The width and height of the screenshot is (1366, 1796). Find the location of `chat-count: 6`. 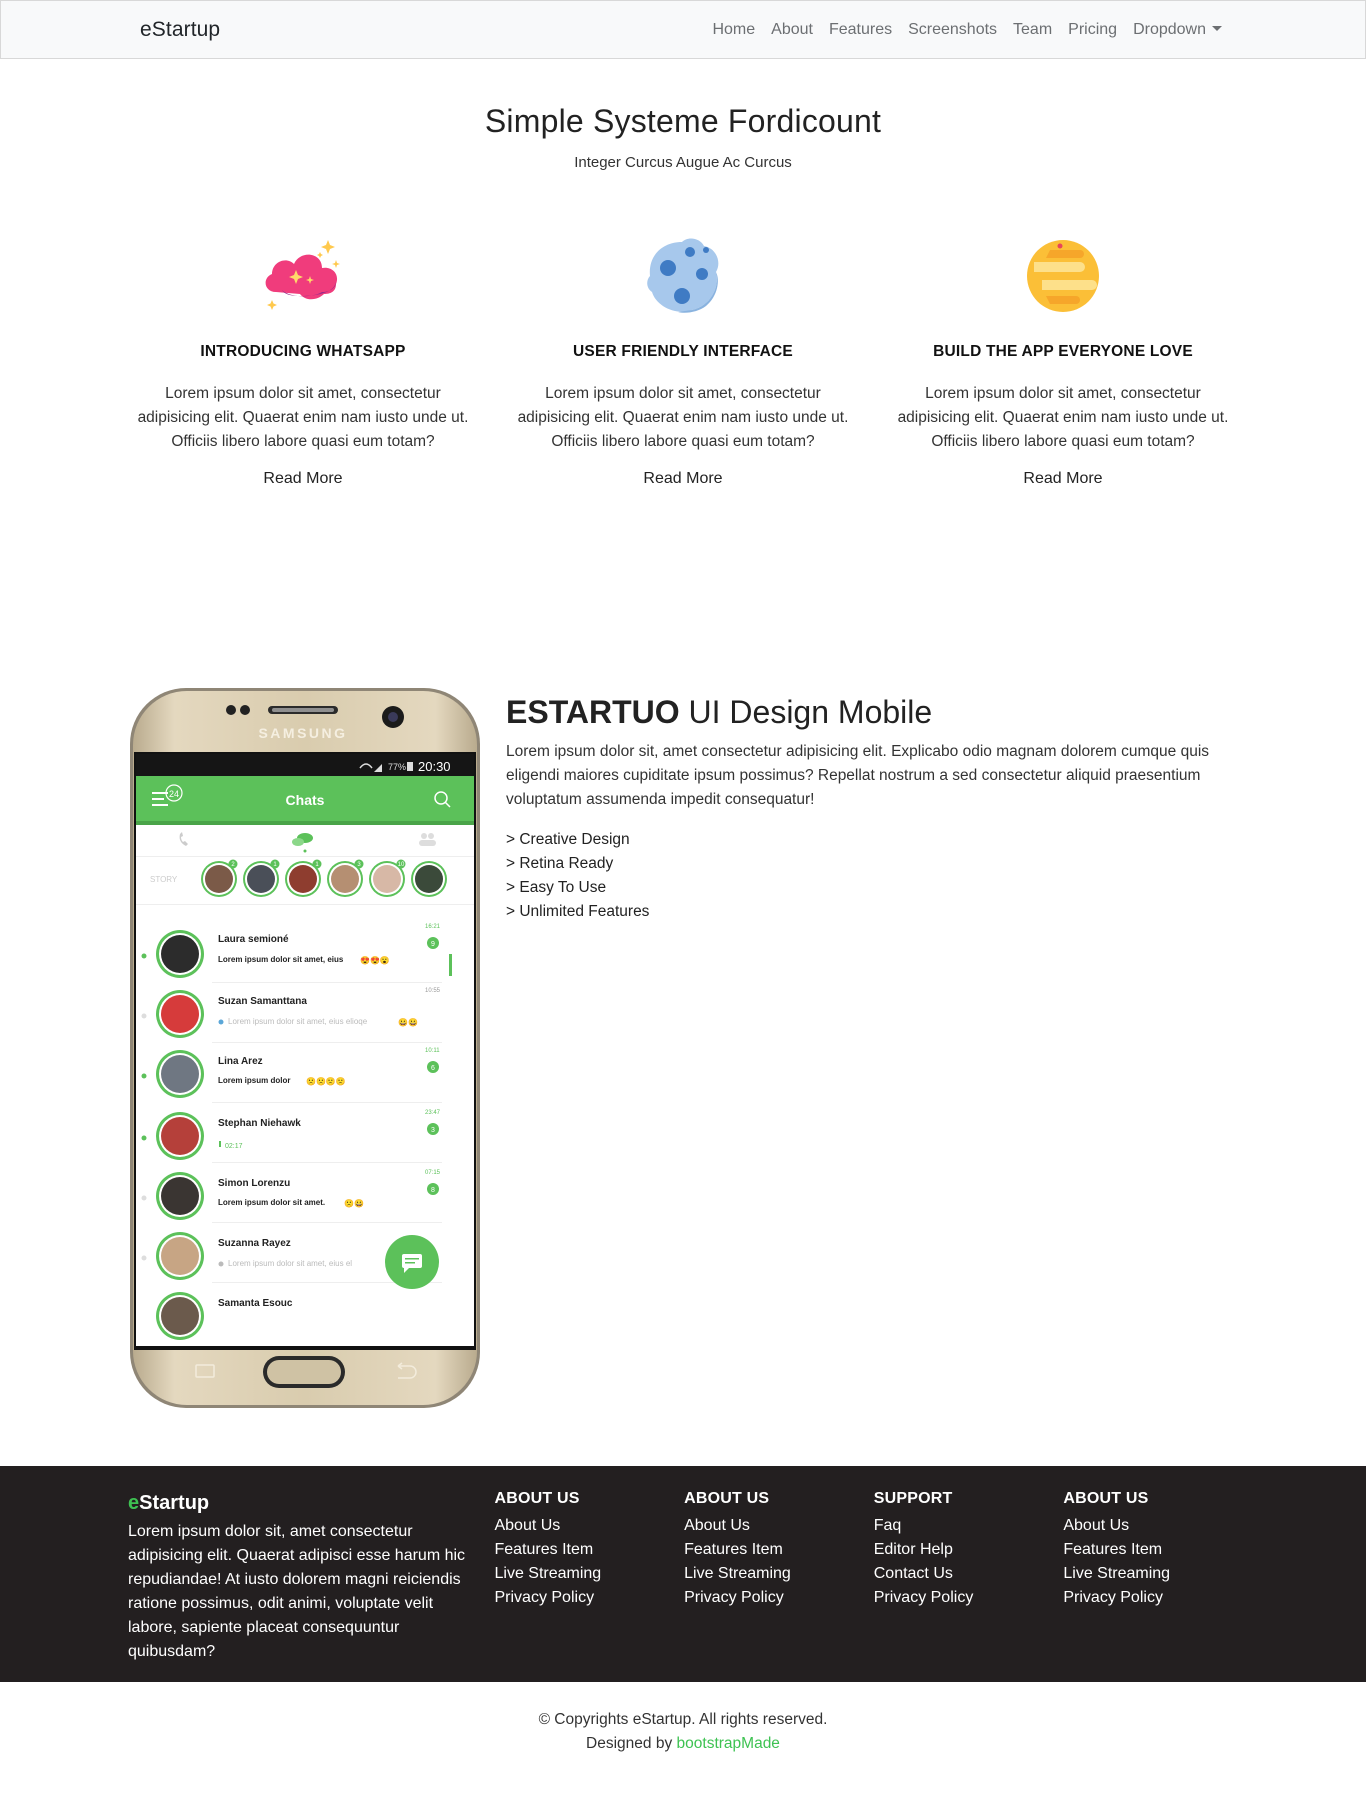

chat-count: 6 is located at coordinates (433, 1068).